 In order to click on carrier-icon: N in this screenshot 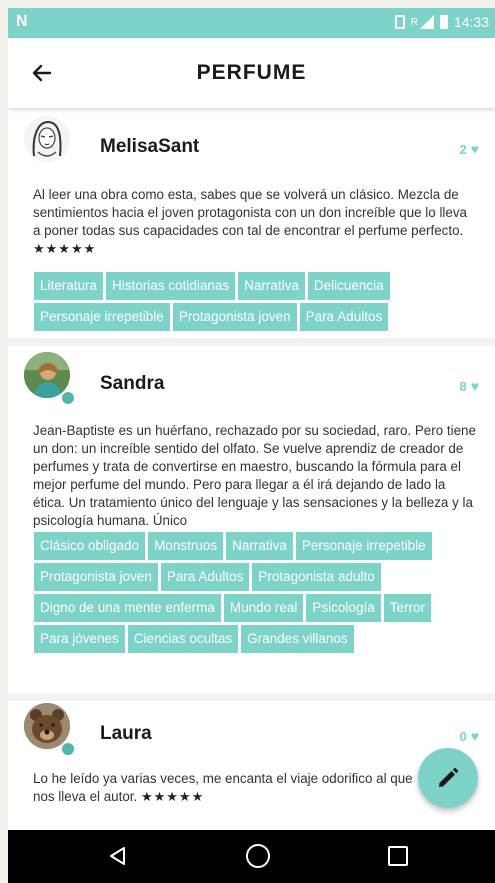, I will do `click(22, 21)`.